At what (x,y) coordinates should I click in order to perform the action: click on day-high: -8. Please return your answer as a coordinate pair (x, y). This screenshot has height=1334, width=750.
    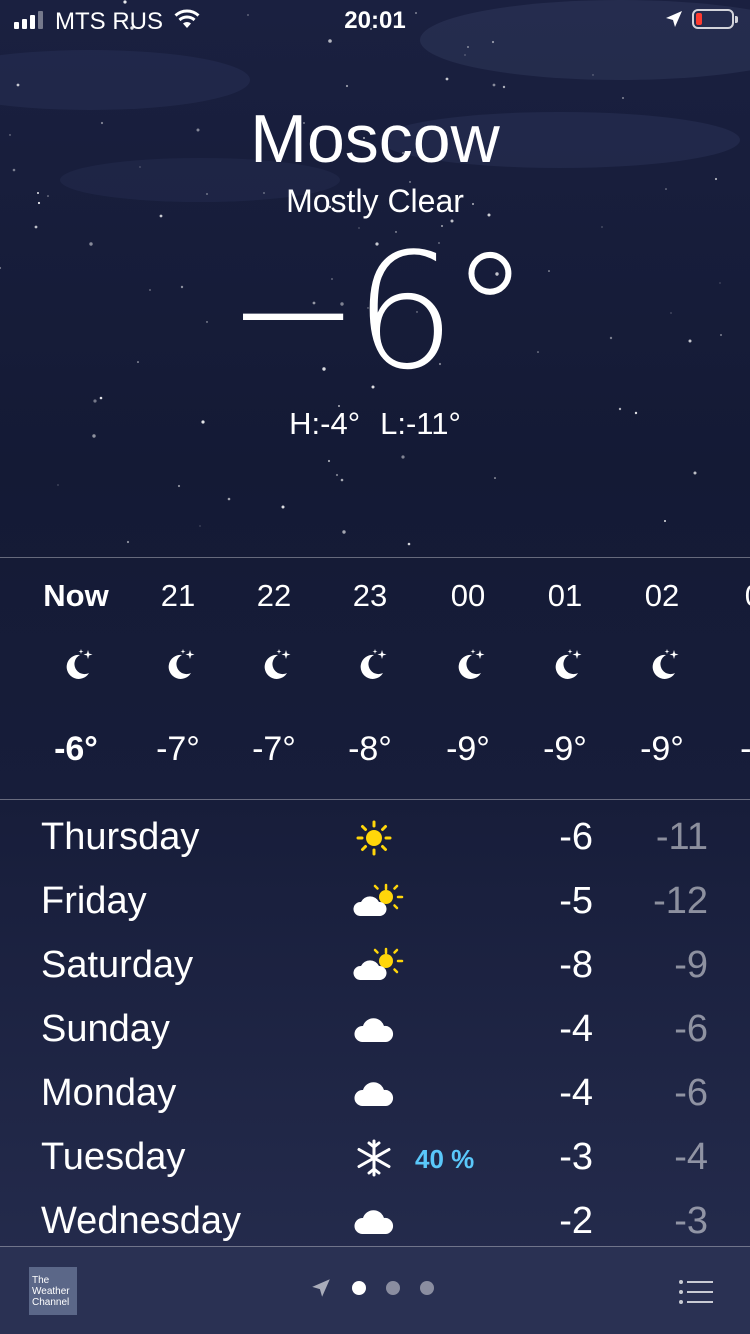
    Looking at the image, I should click on (576, 965).